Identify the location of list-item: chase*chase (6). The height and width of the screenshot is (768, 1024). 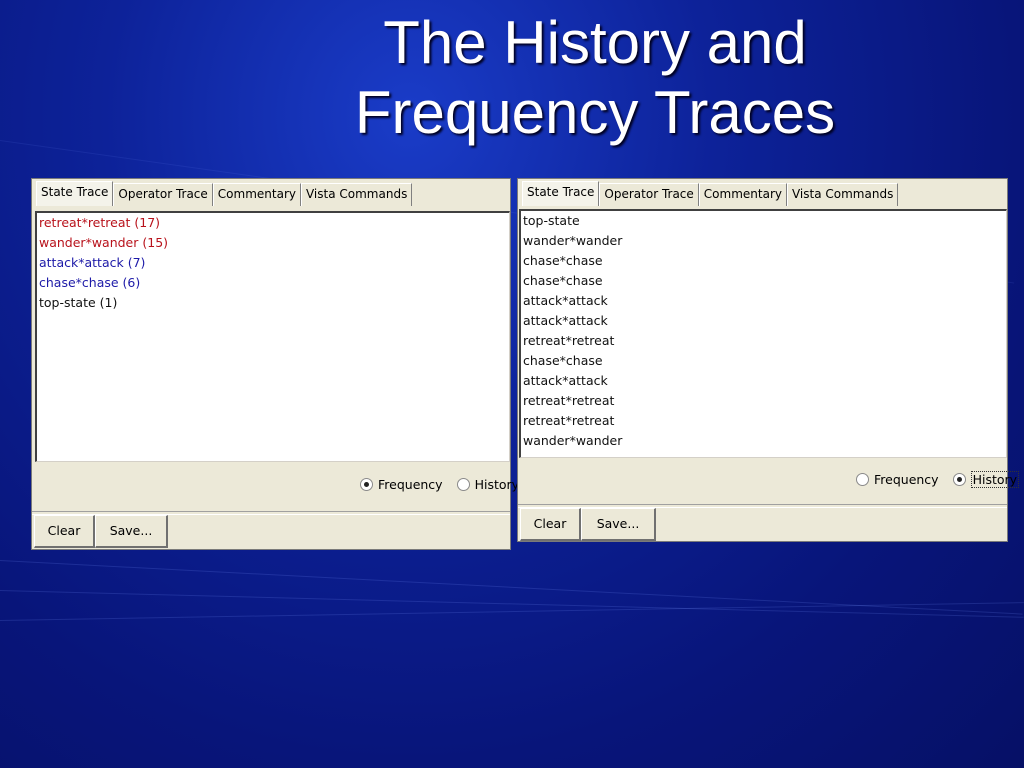
(273, 283).